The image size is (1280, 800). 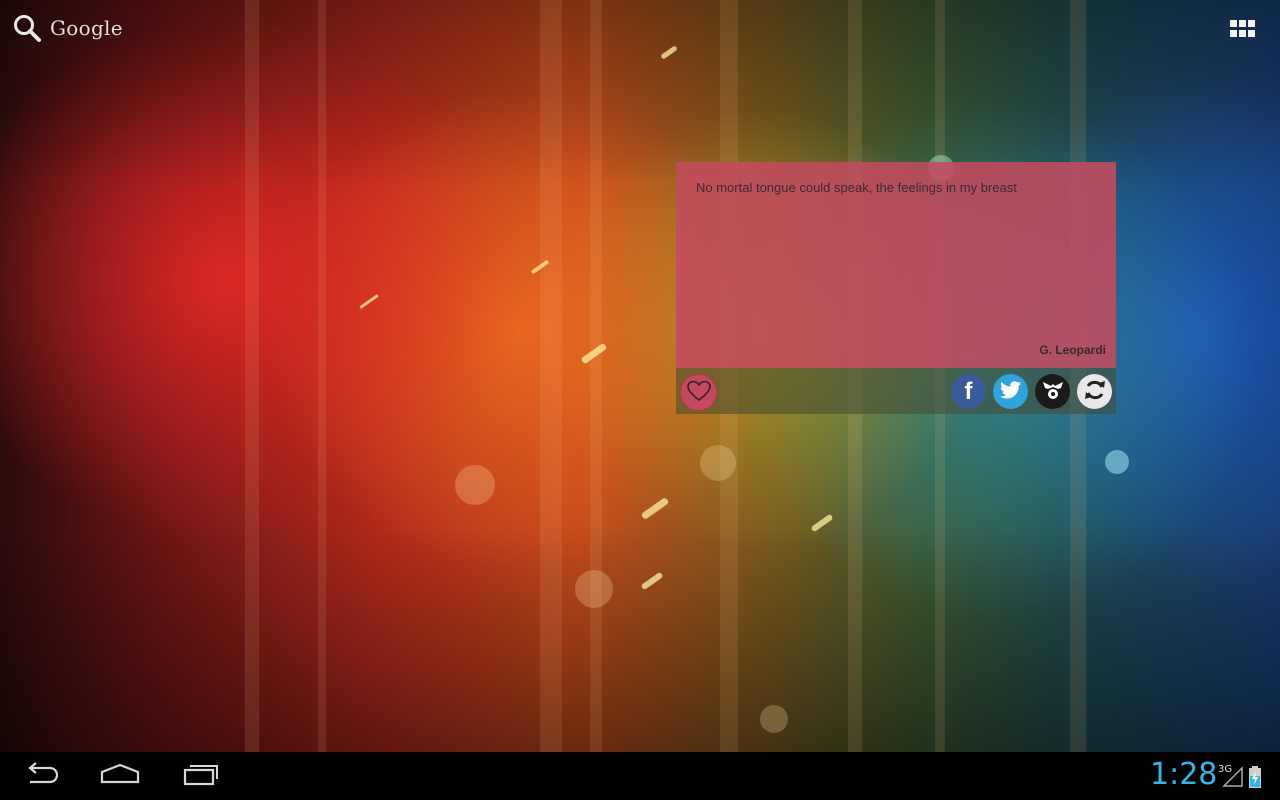 I want to click on refresh-button, so click(x=1094, y=391).